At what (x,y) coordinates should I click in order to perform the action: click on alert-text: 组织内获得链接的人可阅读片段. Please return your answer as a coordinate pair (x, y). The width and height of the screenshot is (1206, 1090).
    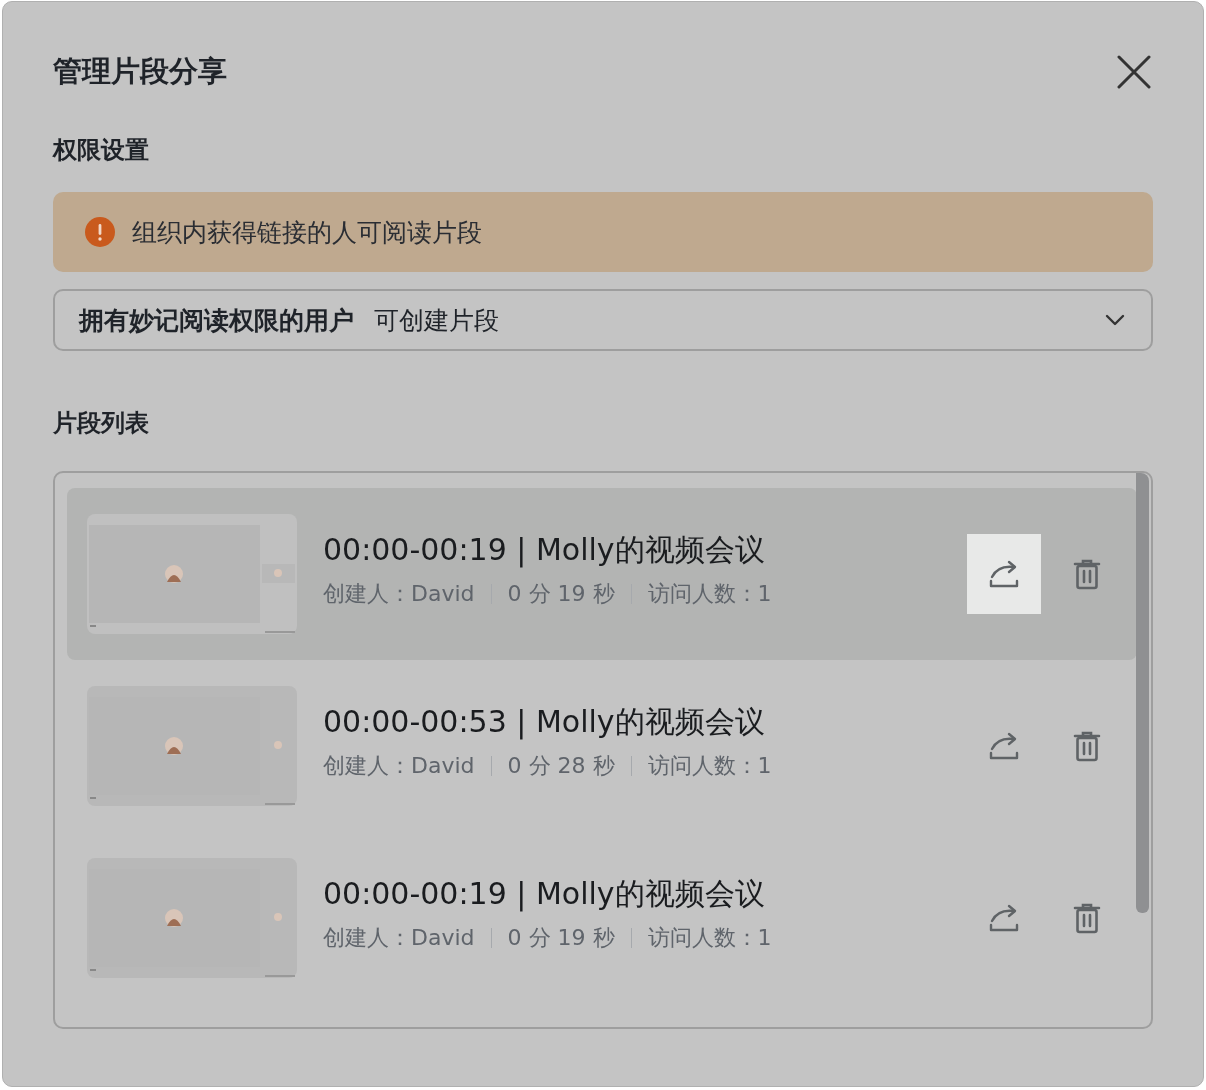
    Looking at the image, I should click on (307, 232).